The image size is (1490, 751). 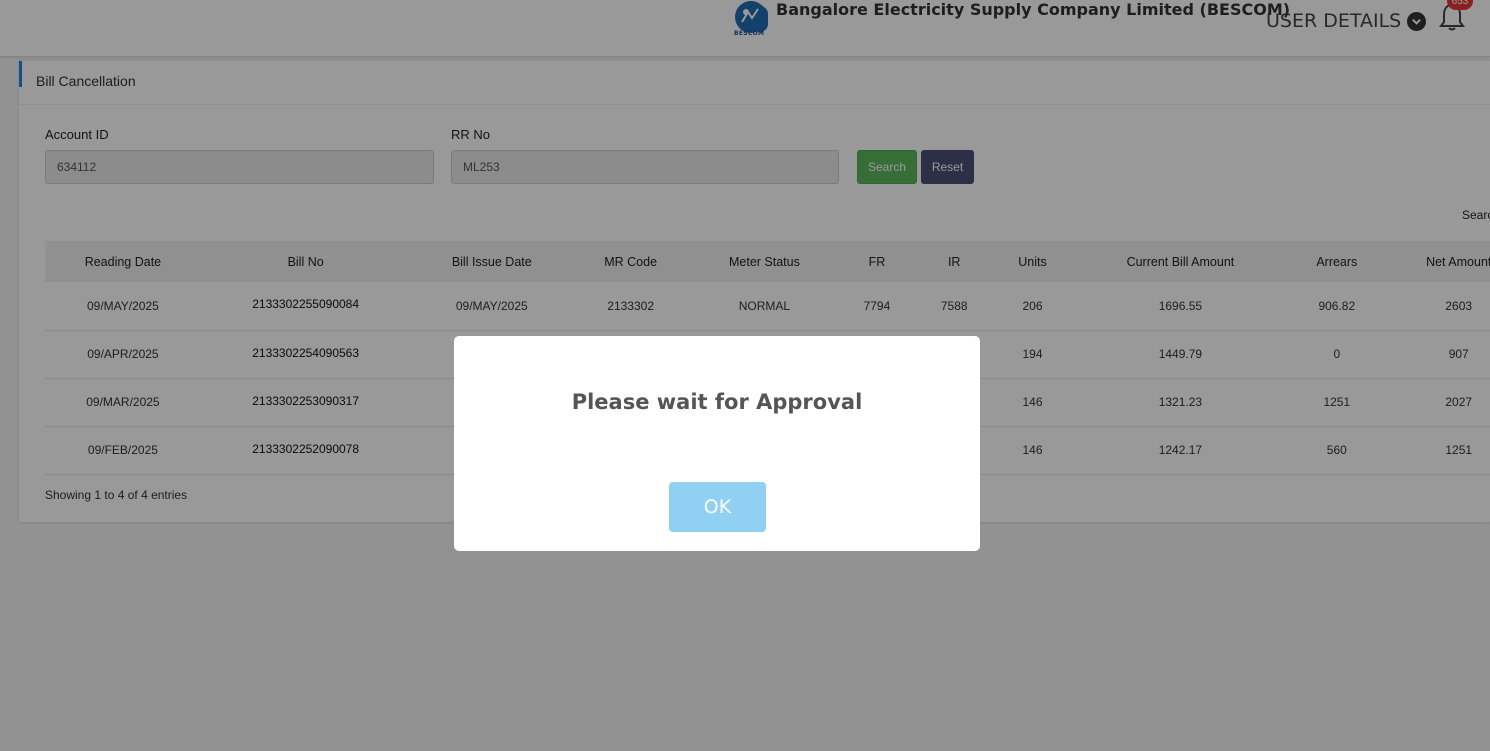 I want to click on dialog-message: Please wait for Approval, so click(x=717, y=402).